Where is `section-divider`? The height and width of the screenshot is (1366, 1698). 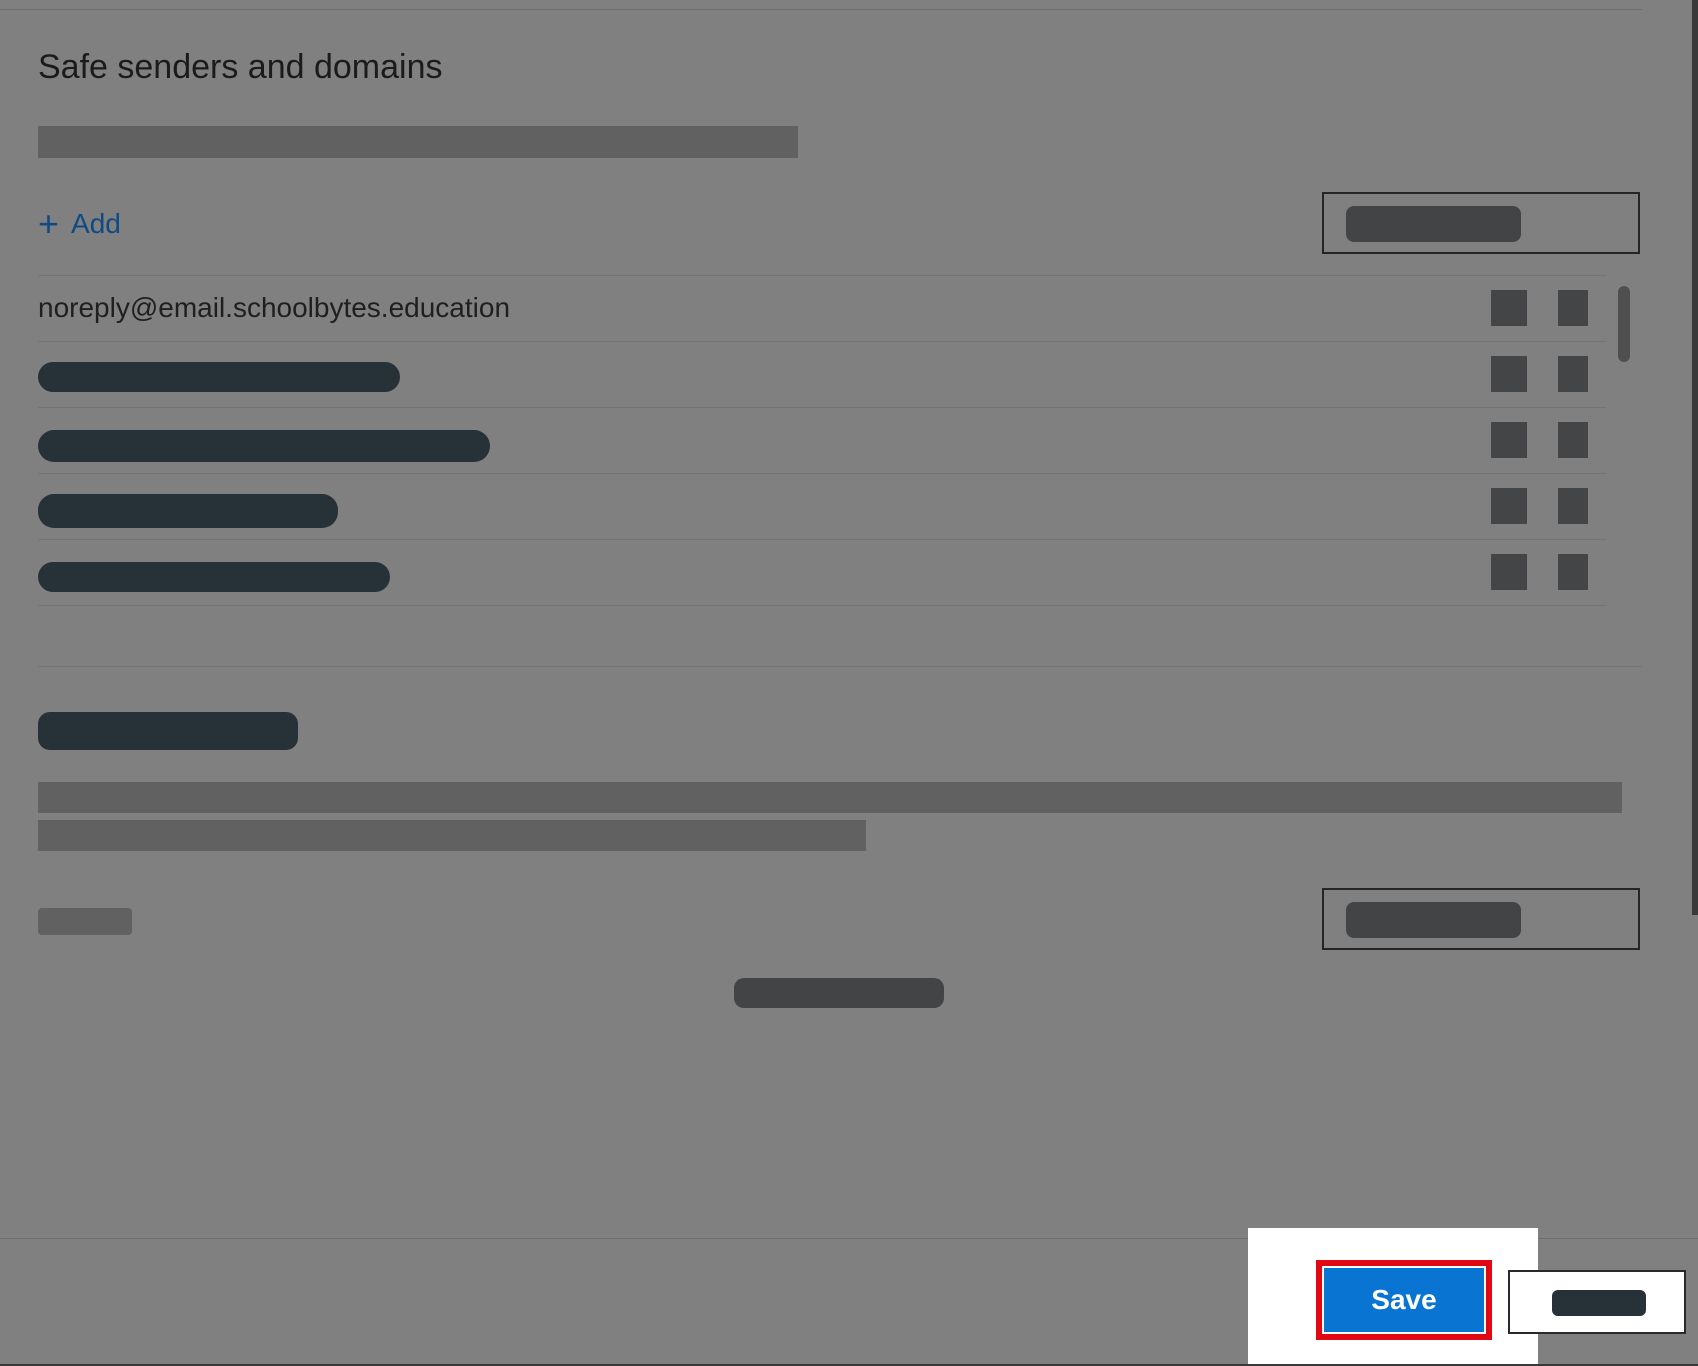 section-divider is located at coordinates (840, 666).